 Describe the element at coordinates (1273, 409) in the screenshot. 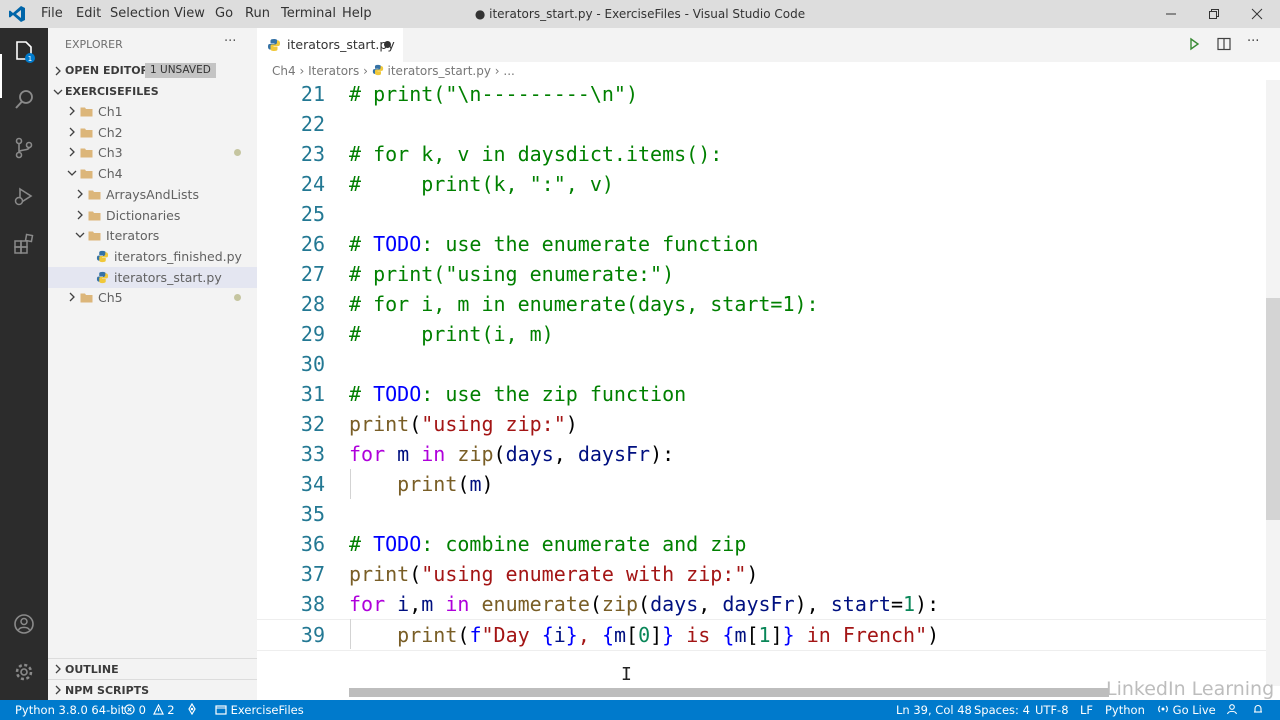

I see `vertical-scrollbar` at that location.